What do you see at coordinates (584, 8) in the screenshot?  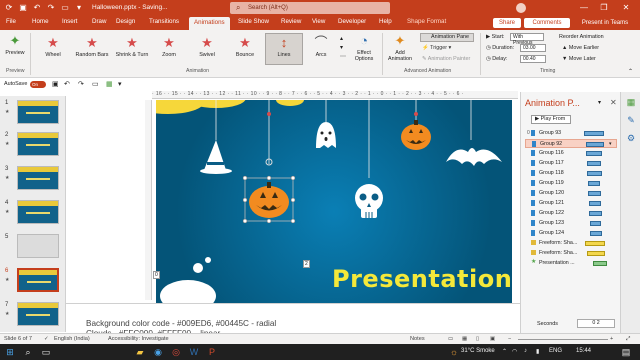 I see `minimize-button: —` at bounding box center [584, 8].